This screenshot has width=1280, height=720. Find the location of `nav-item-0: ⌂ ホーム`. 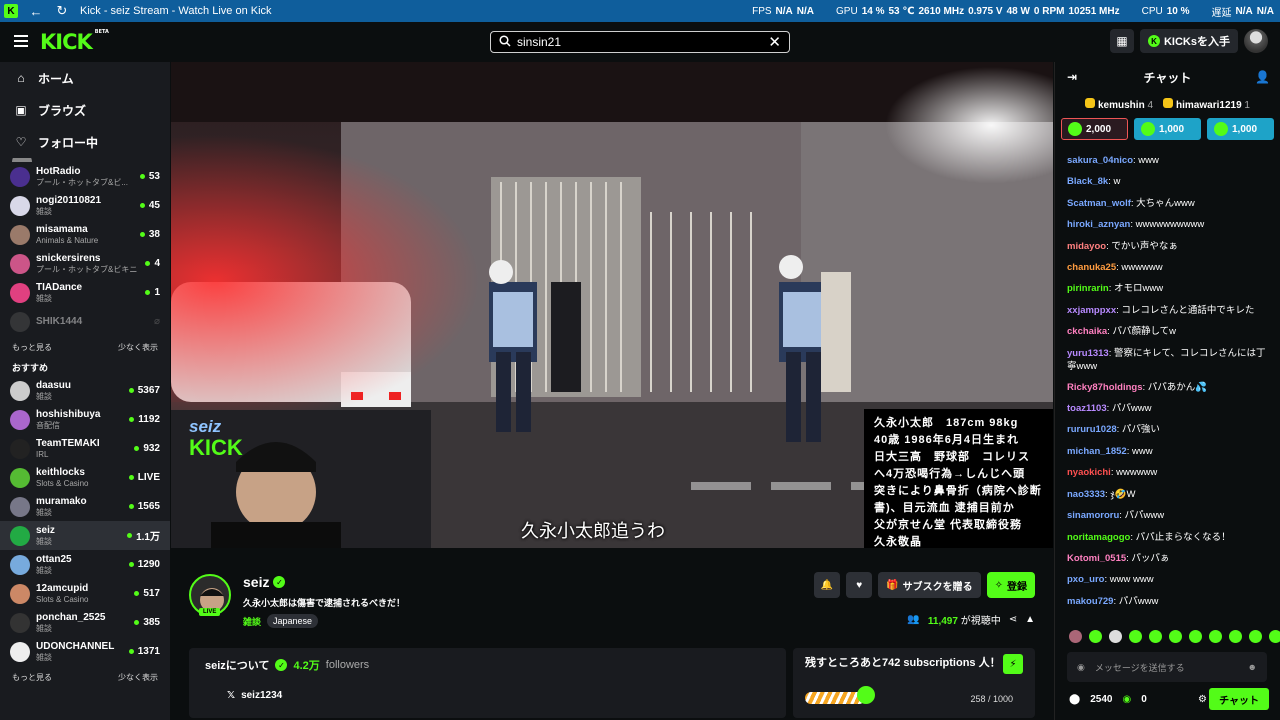

nav-item-0: ⌂ ホーム is located at coordinates (85, 78).